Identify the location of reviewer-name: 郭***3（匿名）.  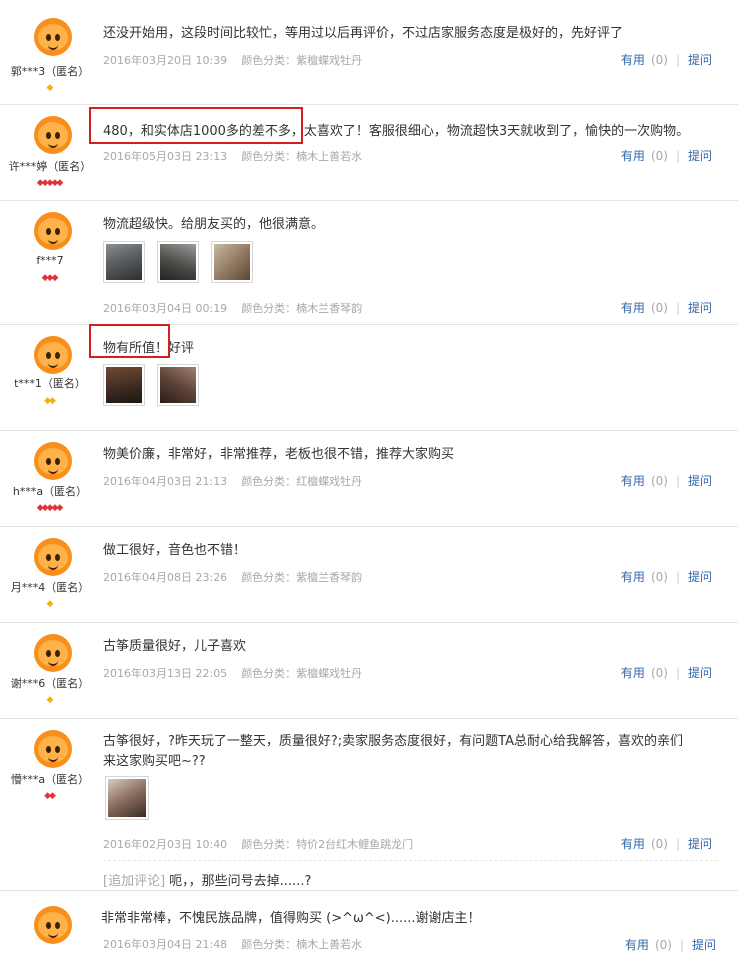
(50, 71).